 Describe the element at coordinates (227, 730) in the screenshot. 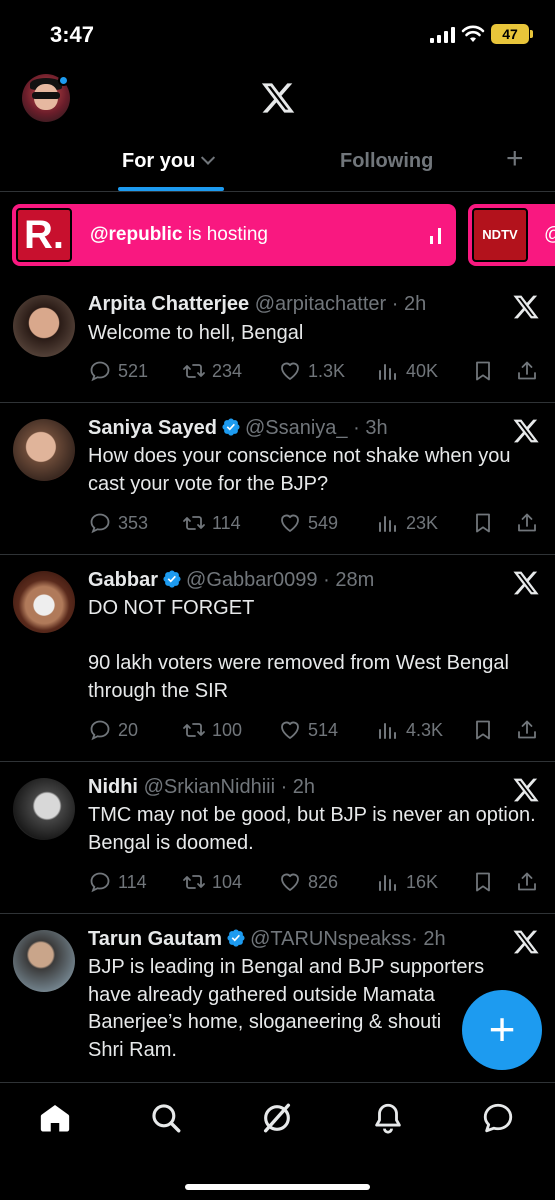

I see `retweet-count: 100` at that location.